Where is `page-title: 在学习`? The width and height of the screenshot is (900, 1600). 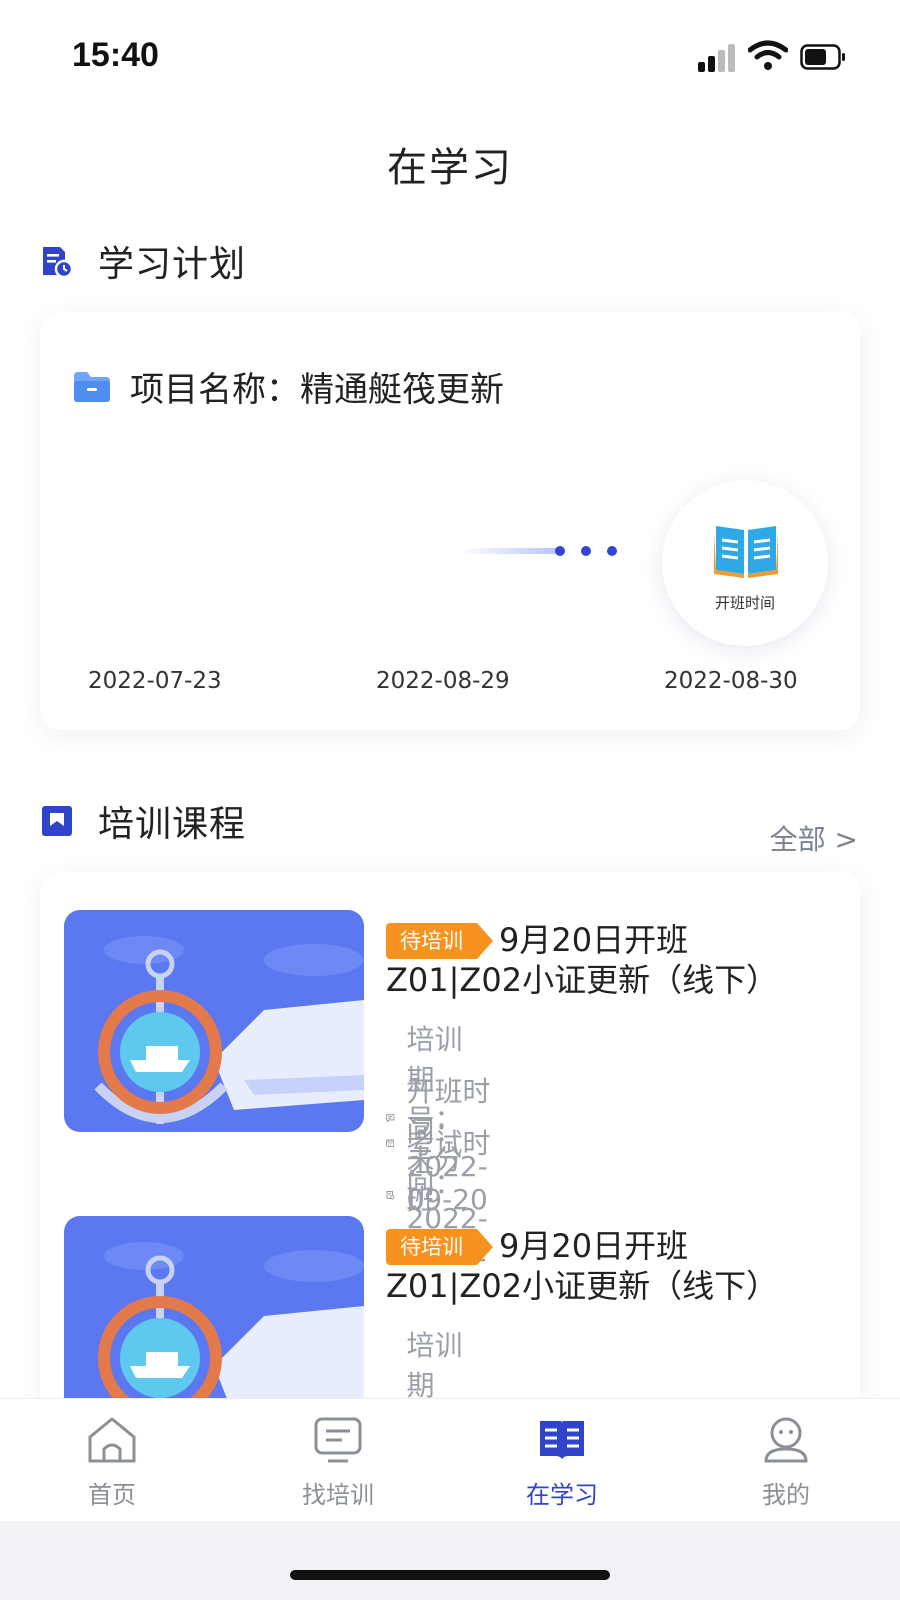 page-title: 在学习 is located at coordinates (450, 168).